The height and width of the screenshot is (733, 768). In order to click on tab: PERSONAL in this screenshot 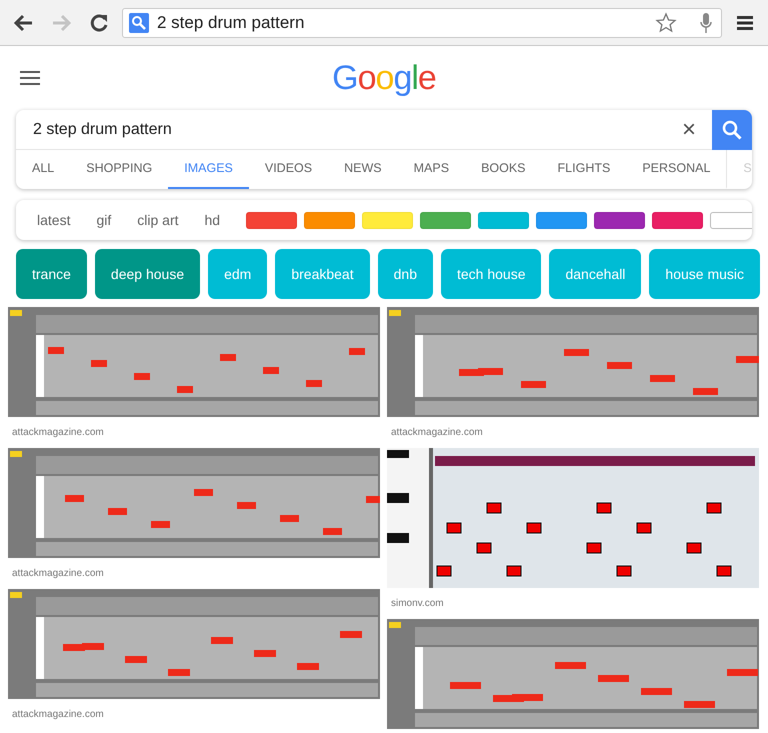, I will do `click(676, 169)`.